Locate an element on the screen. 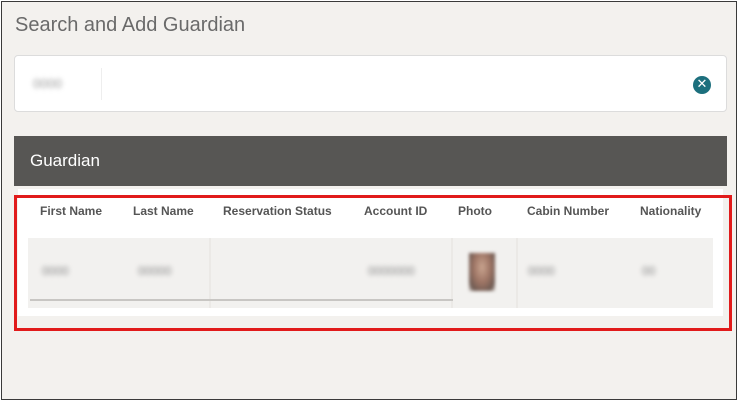 The height and width of the screenshot is (403, 740). column-header-nationality: Nationality is located at coordinates (671, 211).